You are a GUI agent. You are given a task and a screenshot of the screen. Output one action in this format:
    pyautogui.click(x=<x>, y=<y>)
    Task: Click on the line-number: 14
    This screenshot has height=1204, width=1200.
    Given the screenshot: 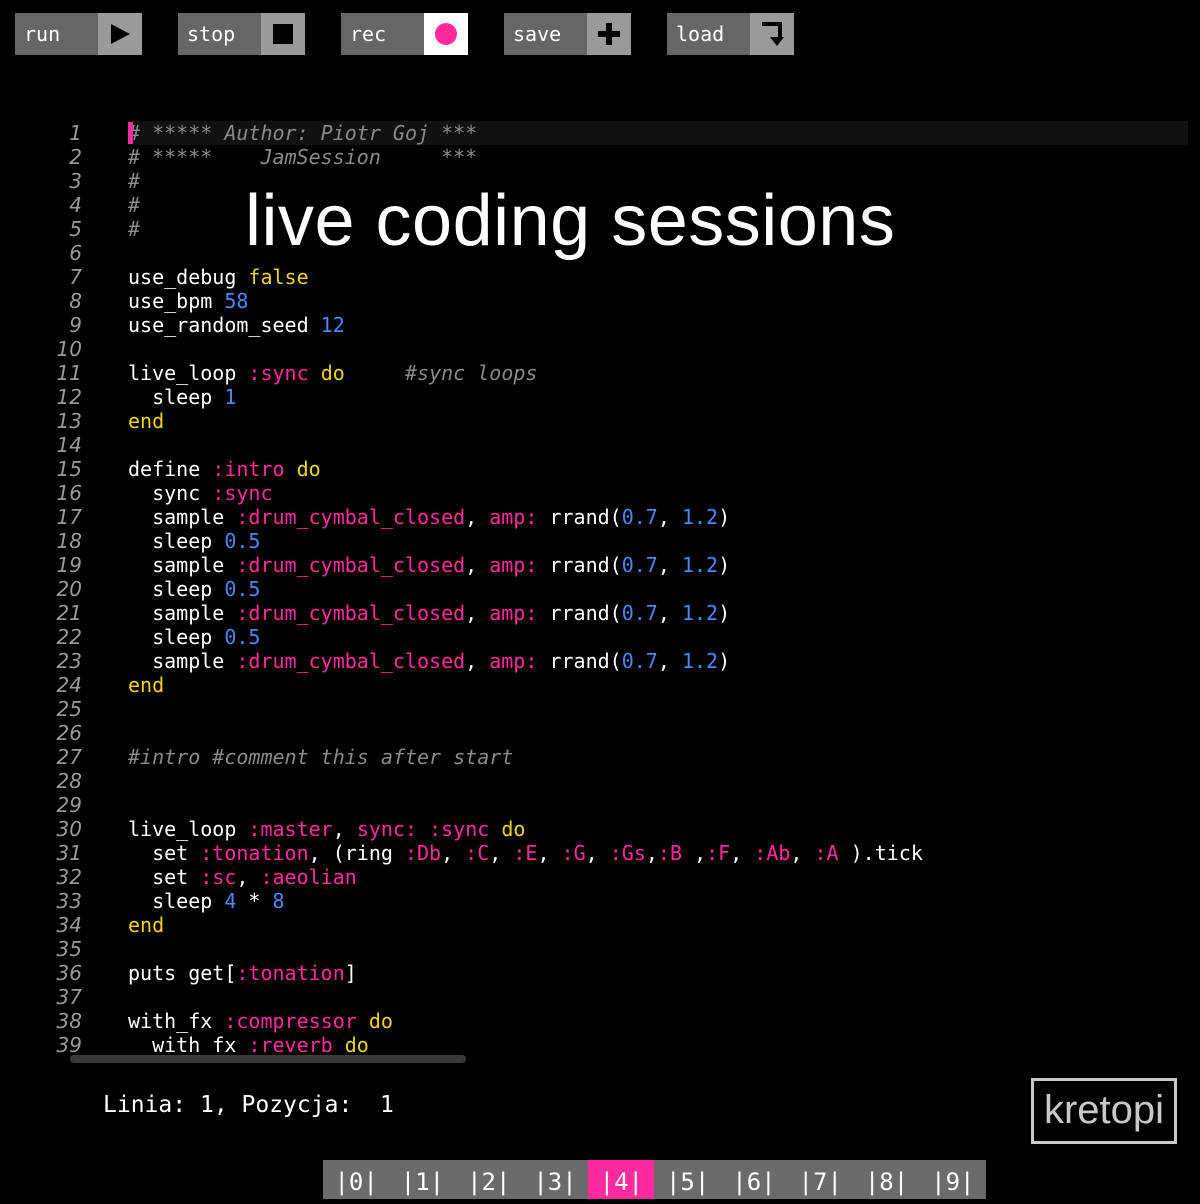 What is the action you would take?
    pyautogui.click(x=69, y=445)
    